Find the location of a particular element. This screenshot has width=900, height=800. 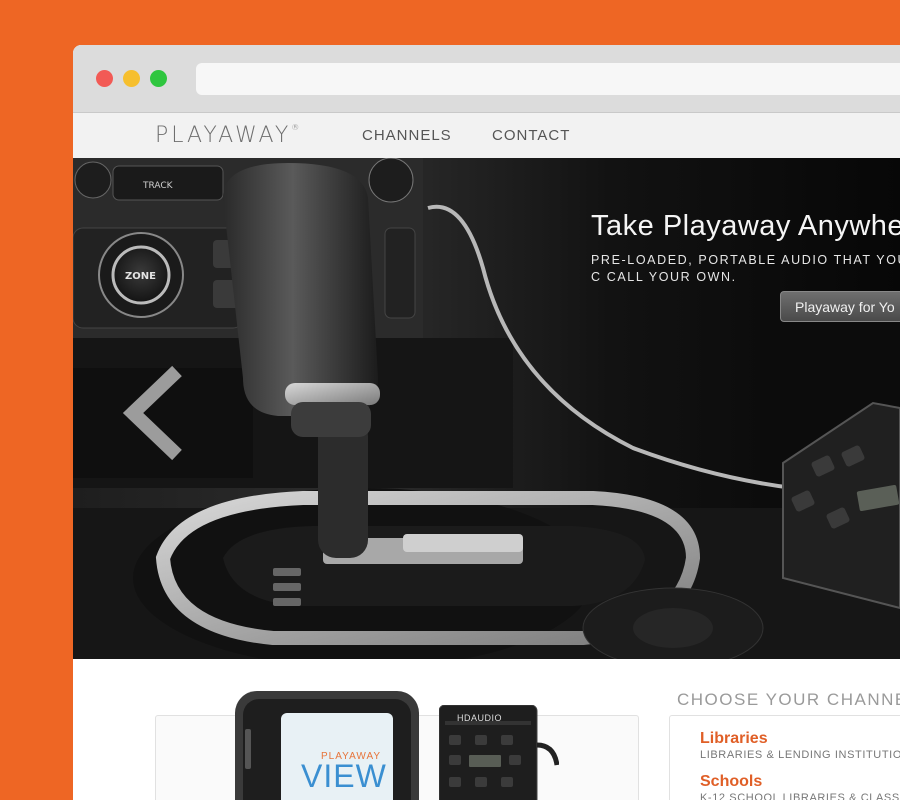

channel-link-schools: Schools is located at coordinates (731, 782).